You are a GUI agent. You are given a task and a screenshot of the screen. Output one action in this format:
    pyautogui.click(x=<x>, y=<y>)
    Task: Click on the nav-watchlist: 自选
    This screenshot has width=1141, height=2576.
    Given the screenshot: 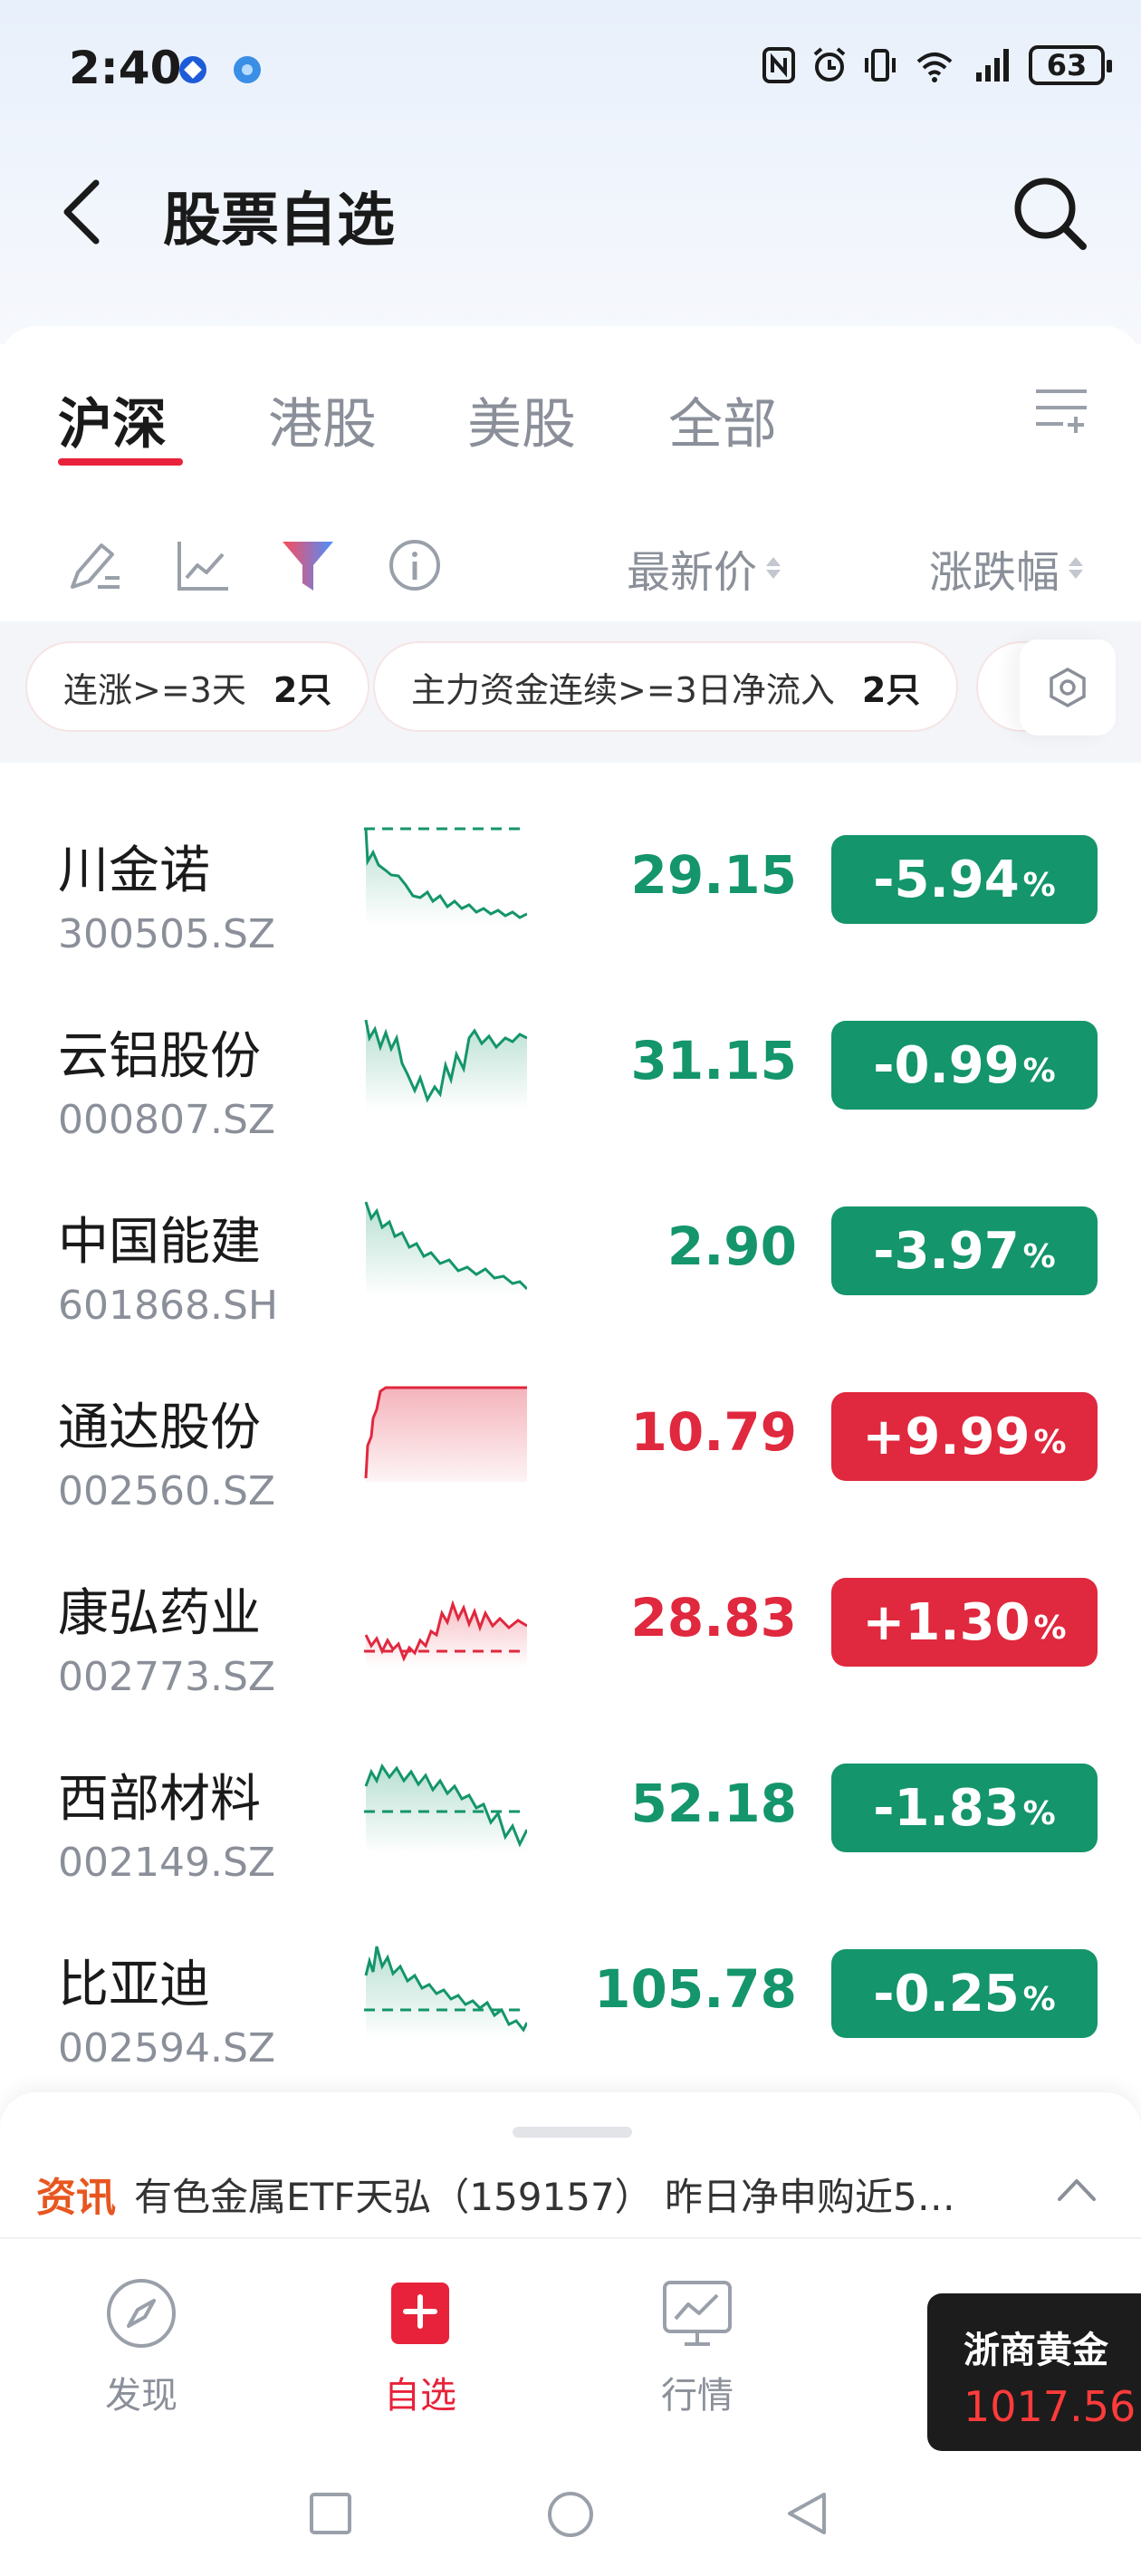 What is the action you would take?
    pyautogui.click(x=421, y=2346)
    